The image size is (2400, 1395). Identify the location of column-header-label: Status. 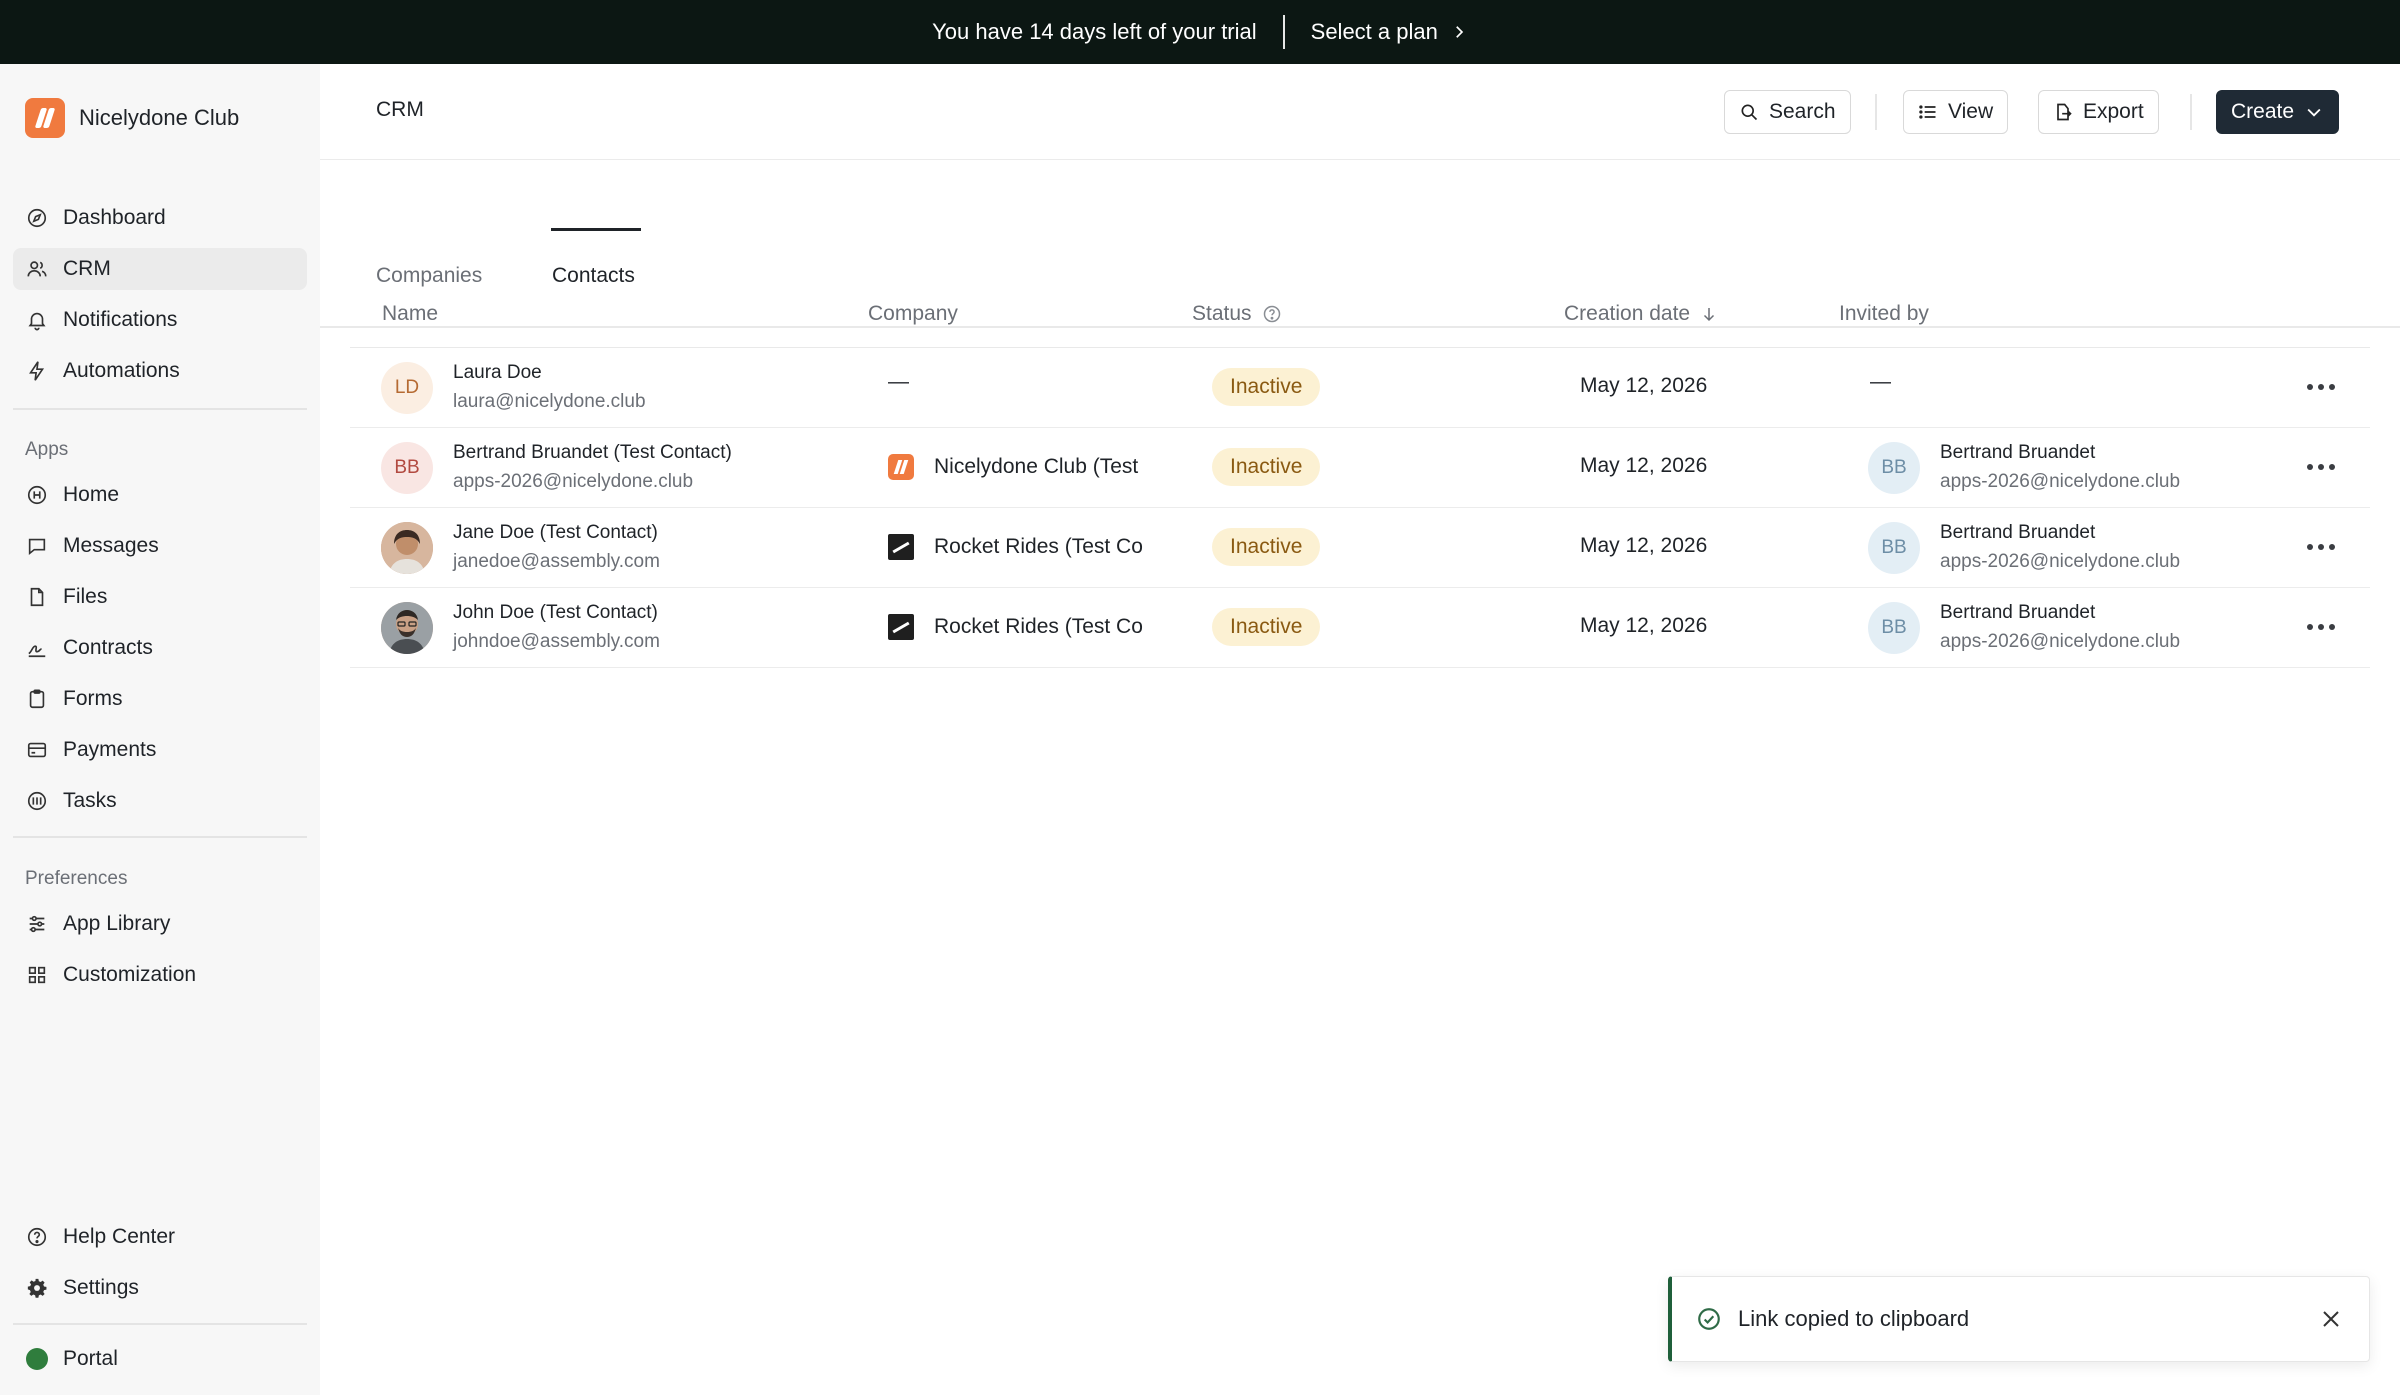
(1222, 313).